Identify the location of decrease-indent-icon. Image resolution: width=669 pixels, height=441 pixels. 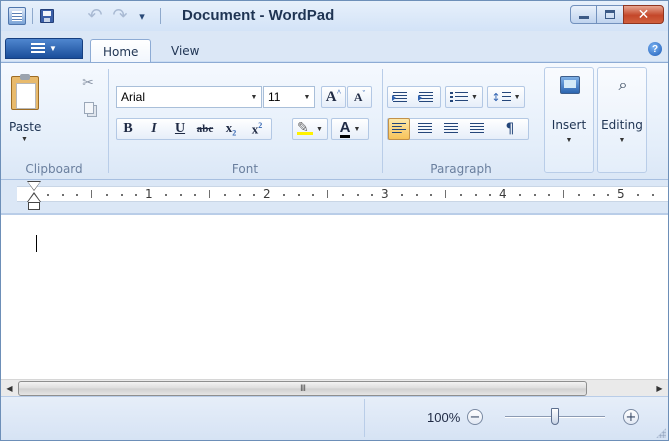
(399, 97).